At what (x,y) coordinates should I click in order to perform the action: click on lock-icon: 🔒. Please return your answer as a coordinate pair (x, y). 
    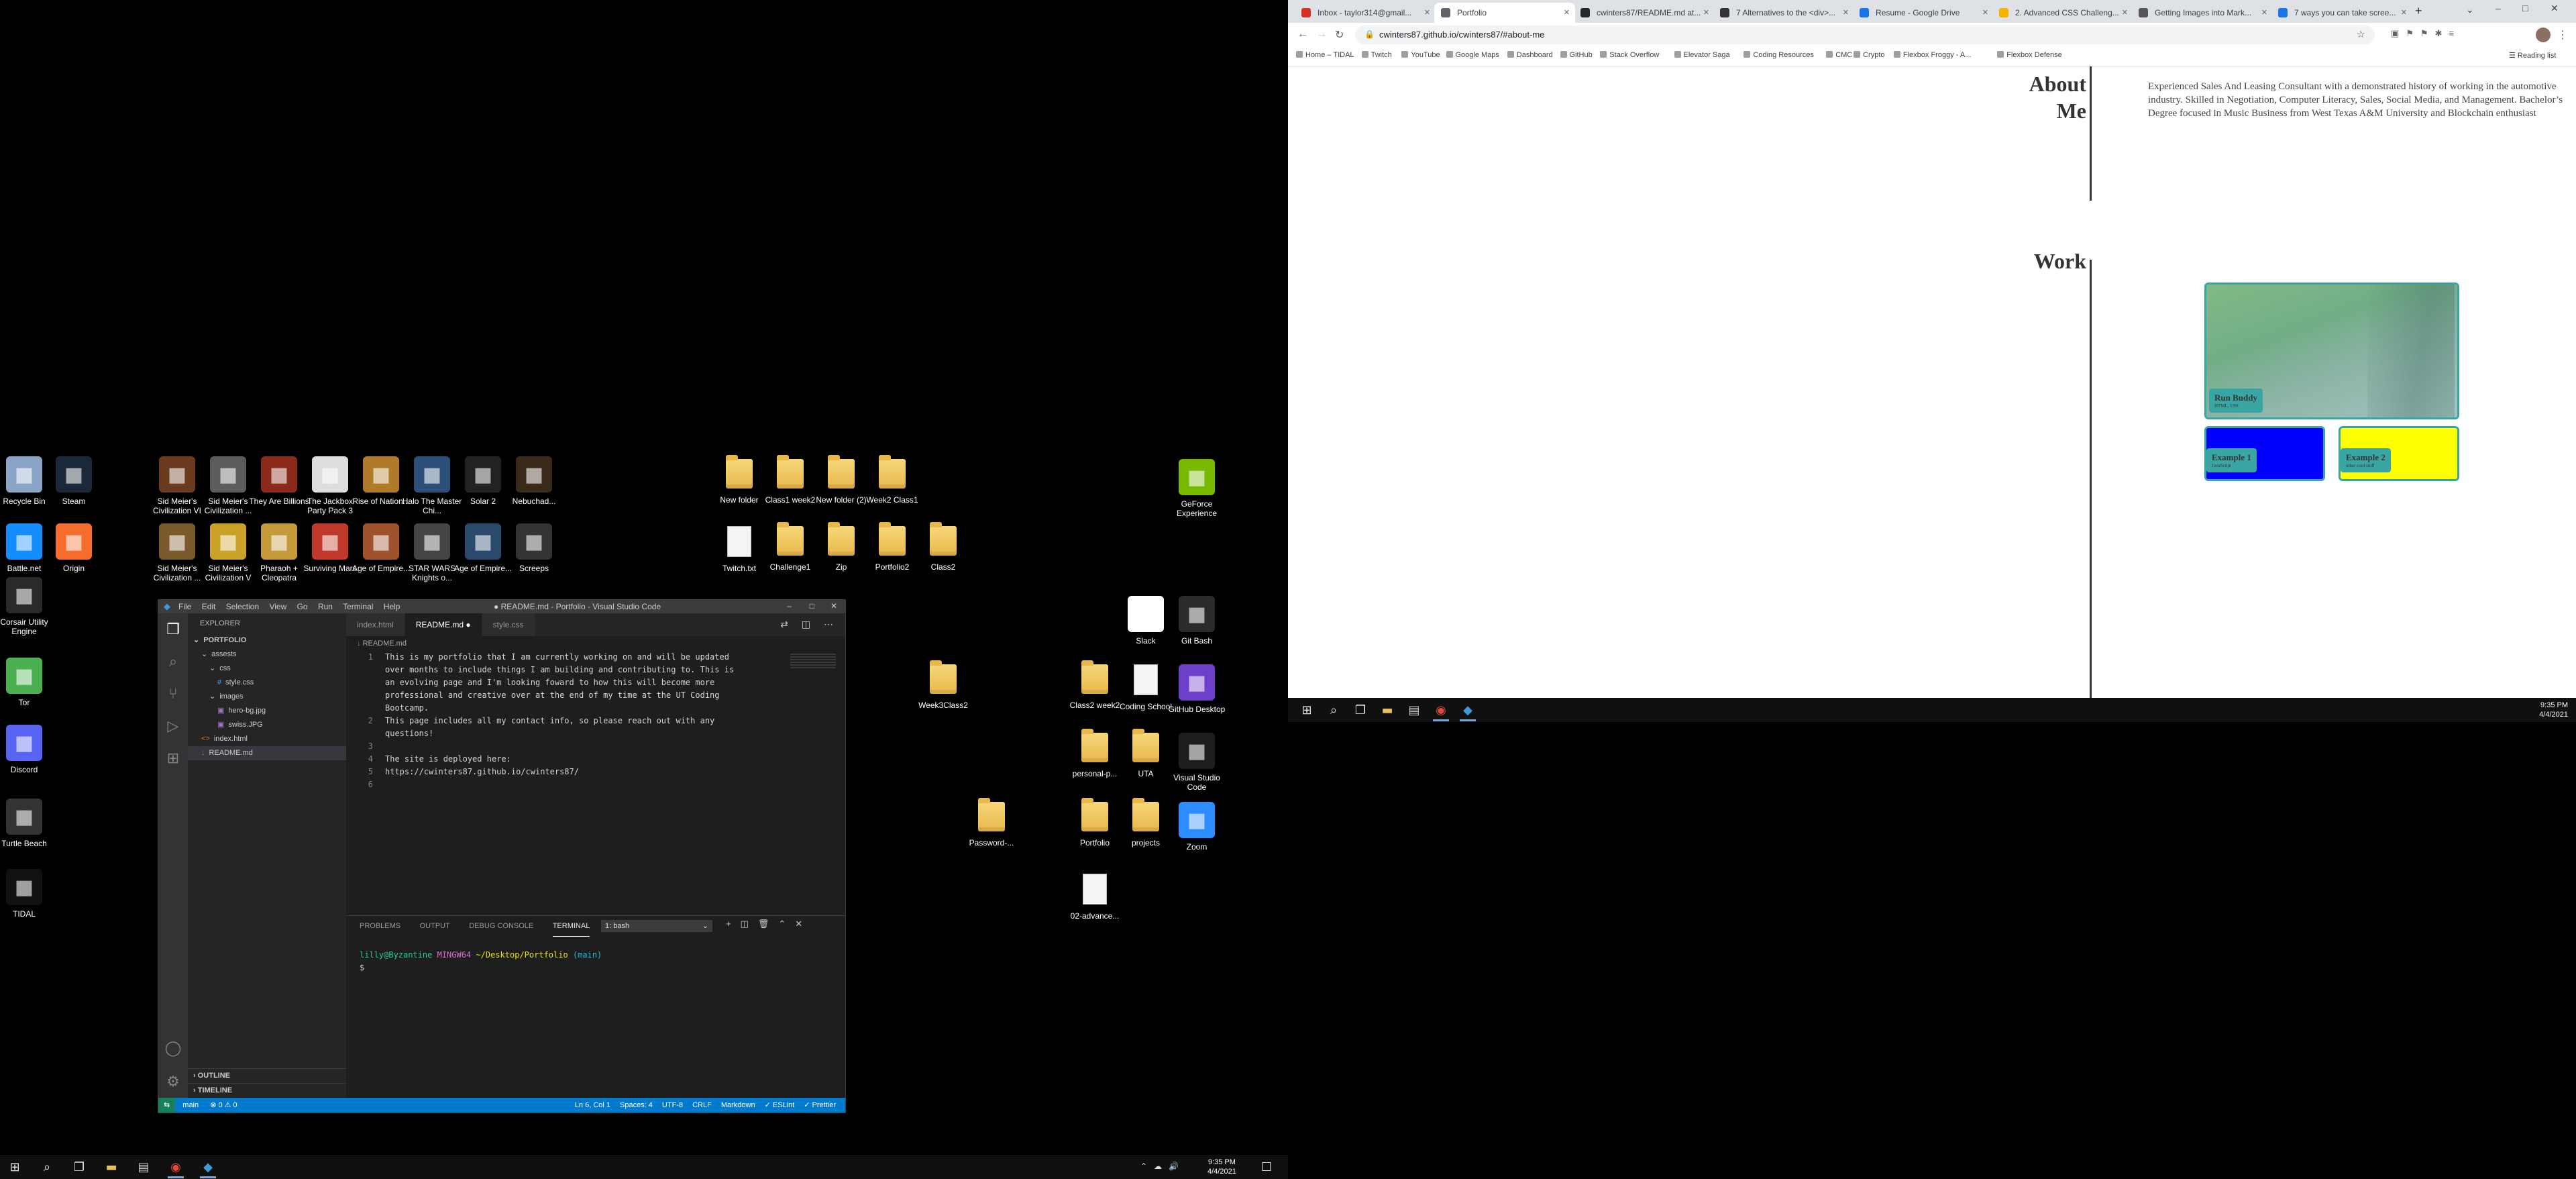
    Looking at the image, I should click on (1369, 34).